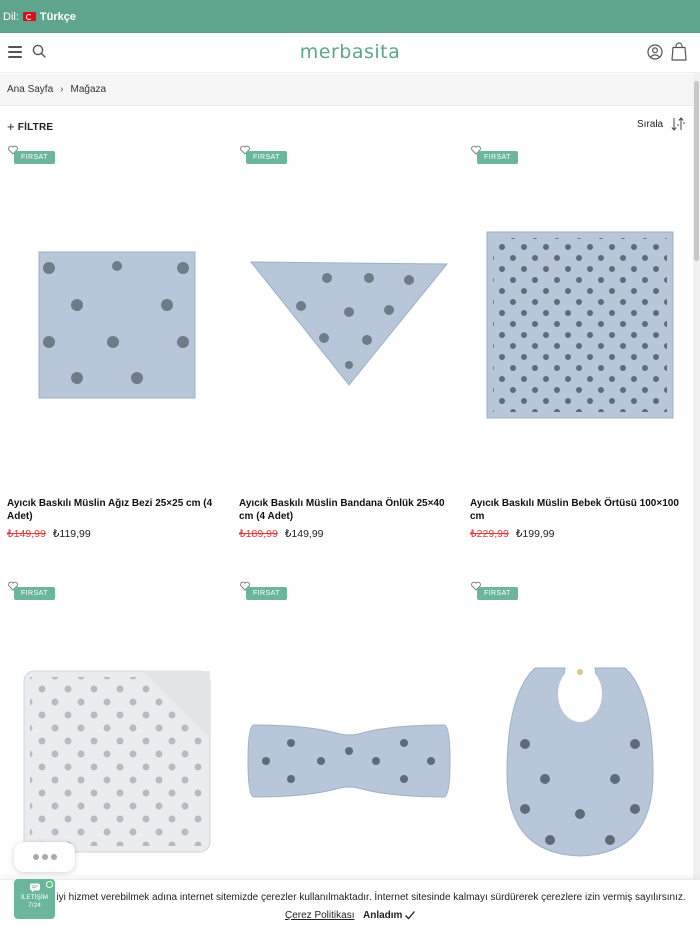  I want to click on check-icon, so click(410, 915).